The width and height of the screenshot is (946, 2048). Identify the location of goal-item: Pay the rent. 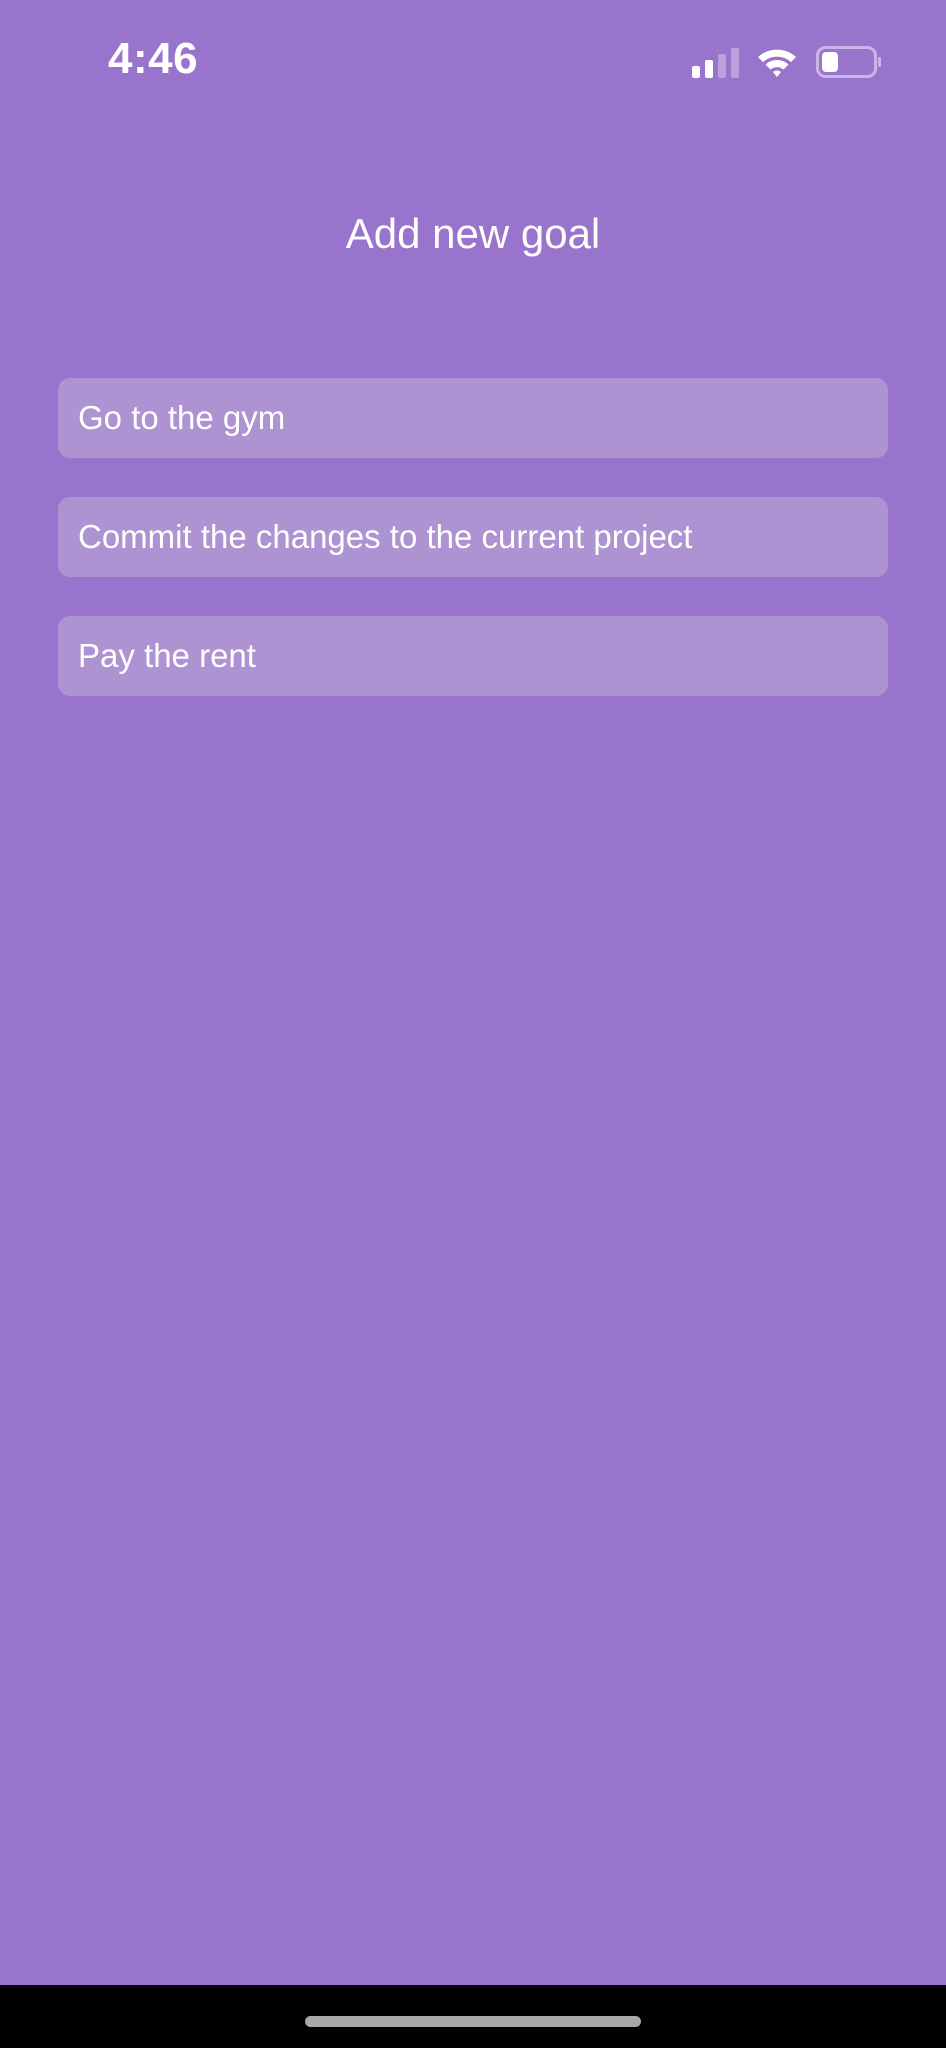
(473, 656).